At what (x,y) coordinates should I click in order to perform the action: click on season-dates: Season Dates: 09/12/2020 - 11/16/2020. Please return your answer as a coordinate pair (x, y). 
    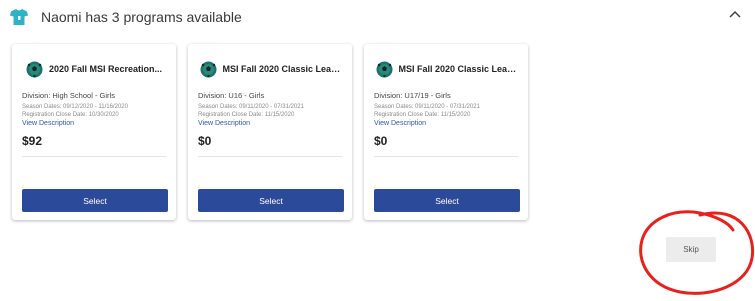
    Looking at the image, I should click on (75, 107).